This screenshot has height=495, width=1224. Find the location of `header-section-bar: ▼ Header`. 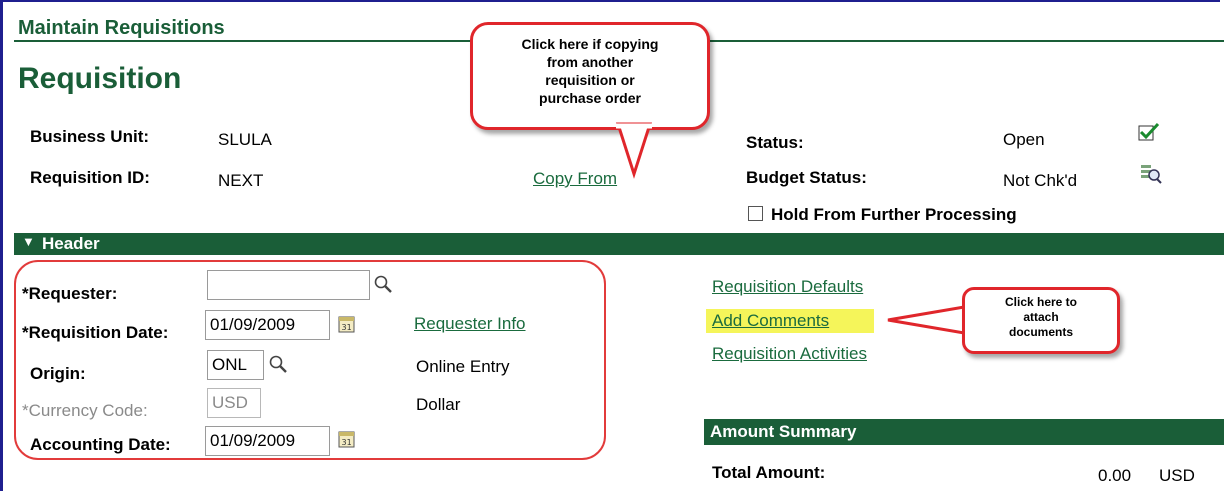

header-section-bar: ▼ Header is located at coordinates (619, 244).